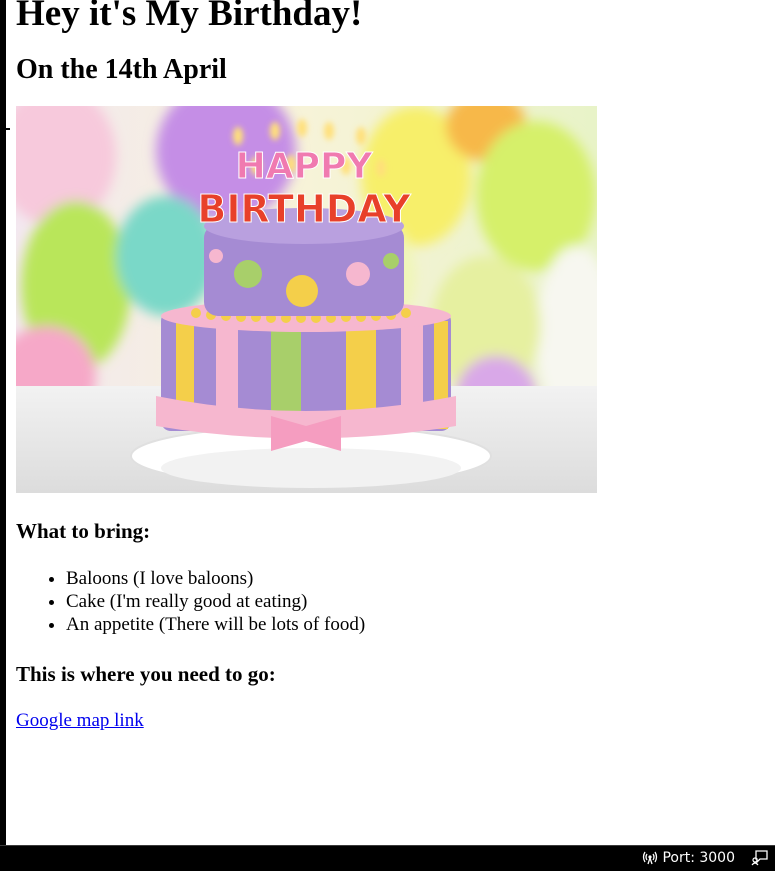 This screenshot has height=871, width=775. Describe the element at coordinates (387, 858) in the screenshot. I see `status-bar: Port: 3000` at that location.